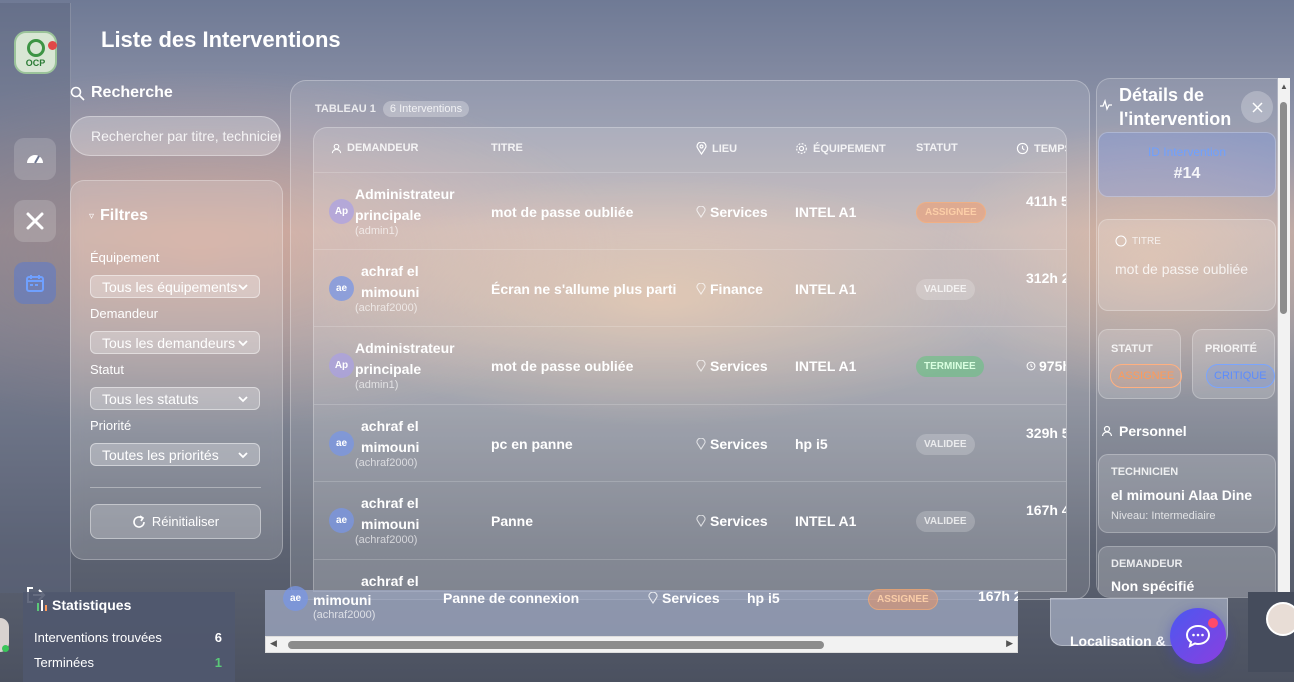 The height and width of the screenshot is (682, 1294). I want to click on statut-card: STATUT ASSIGNEE, so click(1140, 364).